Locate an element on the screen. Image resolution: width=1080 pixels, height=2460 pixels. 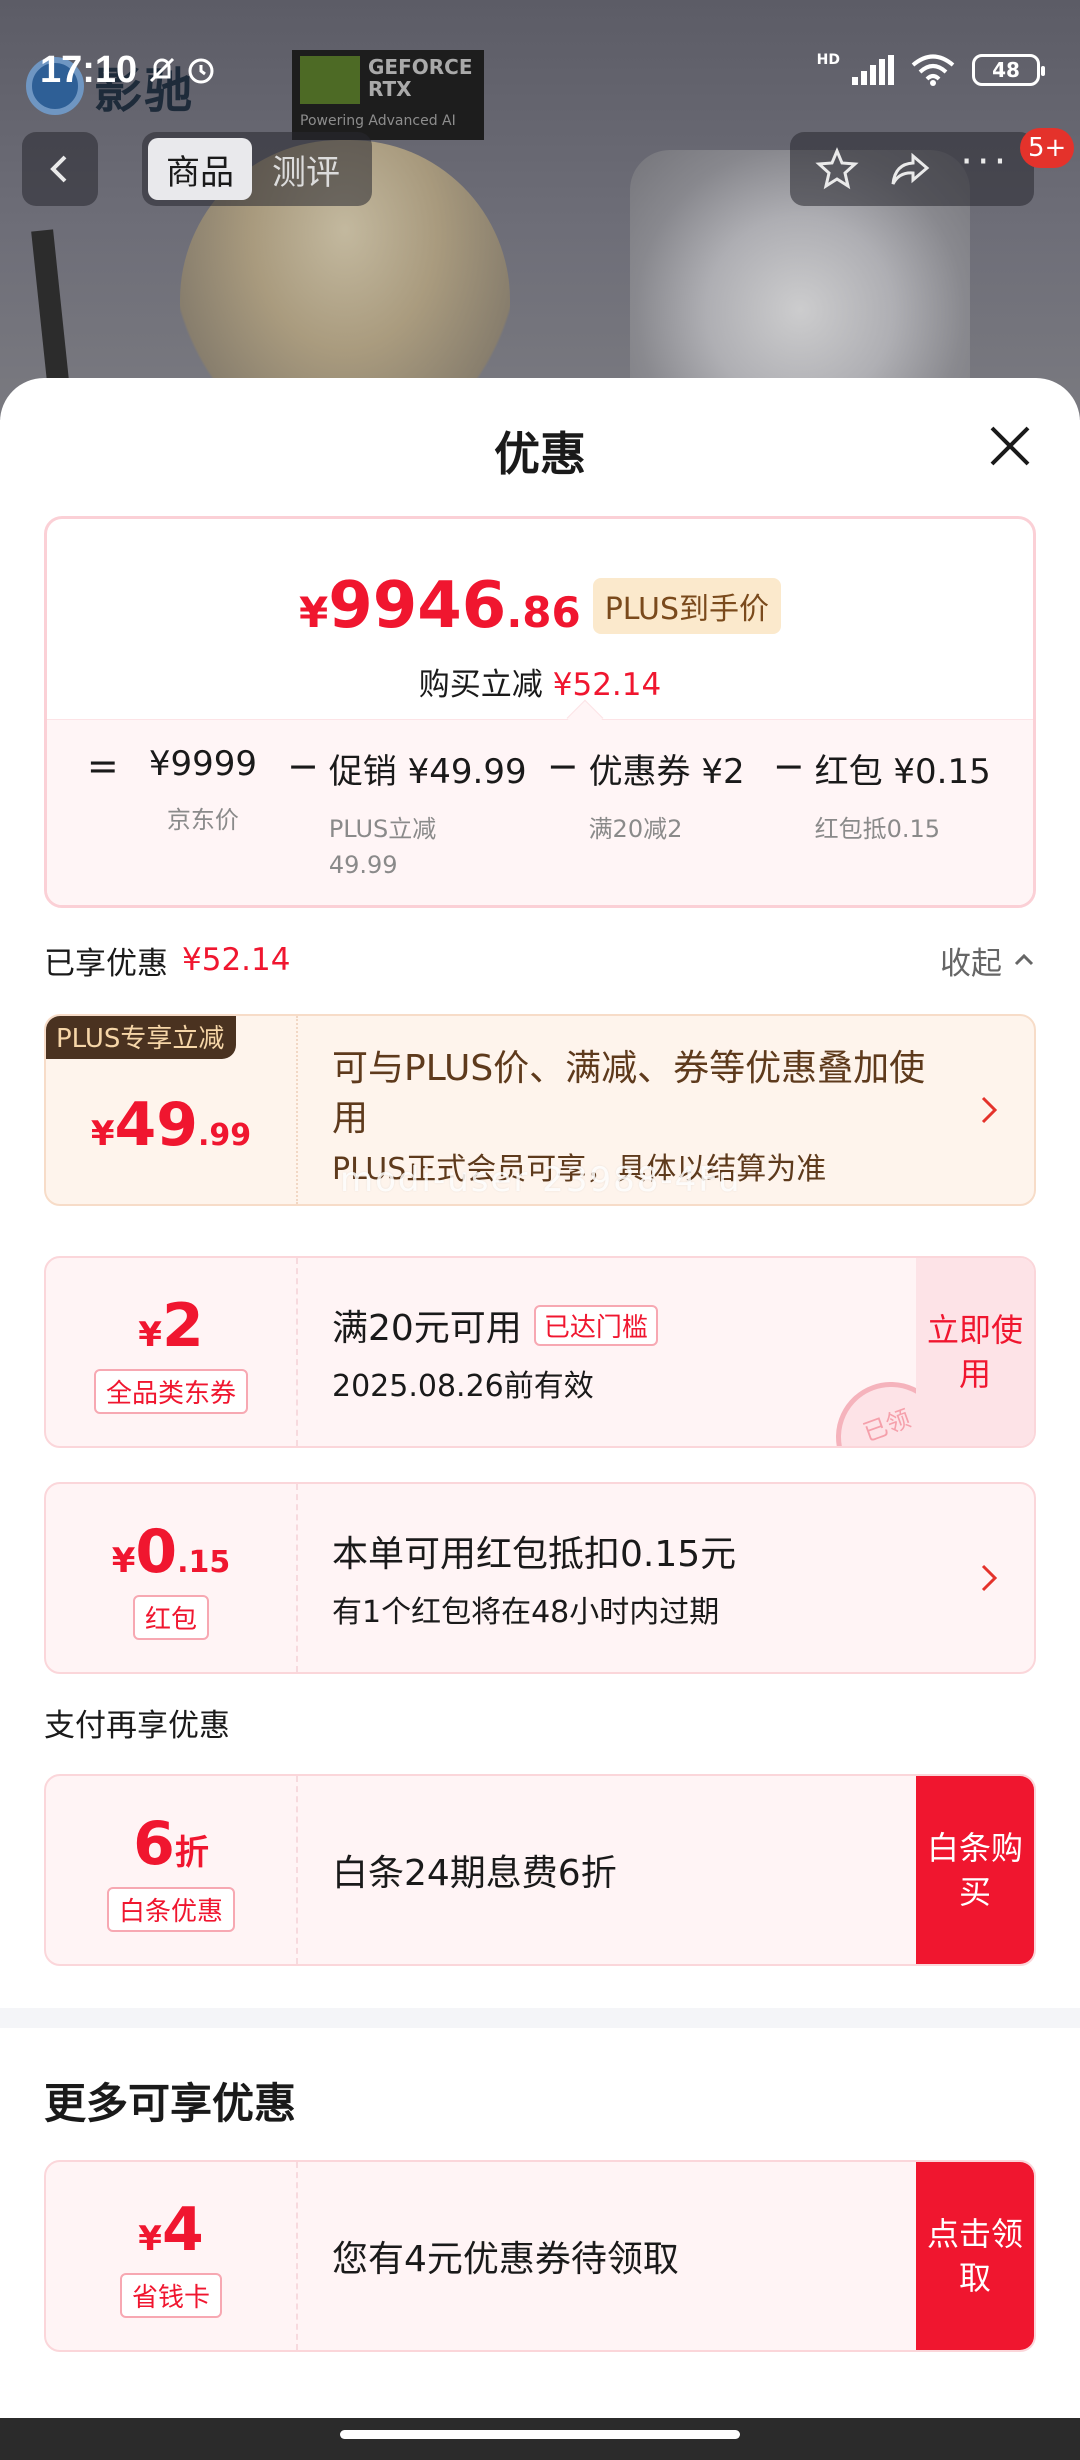
chevron-left-icon is located at coordinates (58, 169).